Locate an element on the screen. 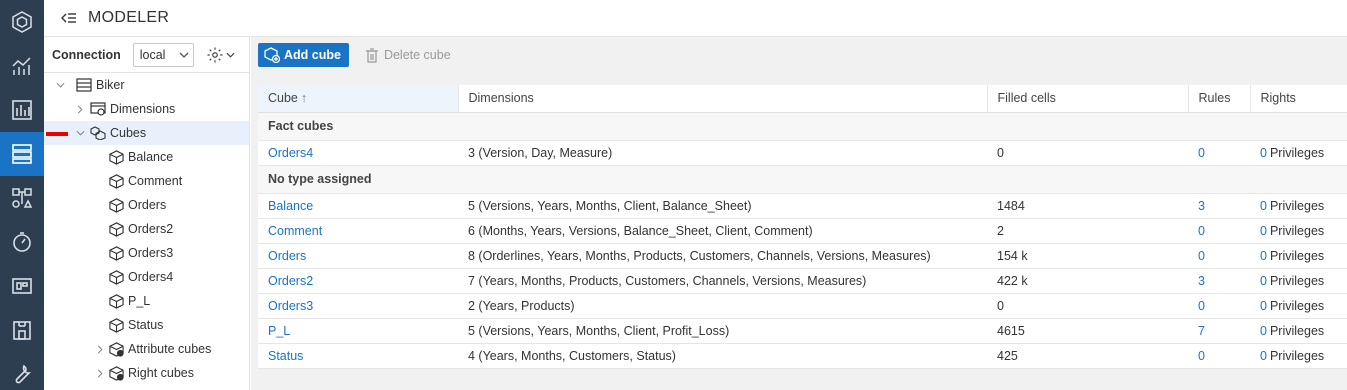  rules-link-value: 7 is located at coordinates (1201, 331).